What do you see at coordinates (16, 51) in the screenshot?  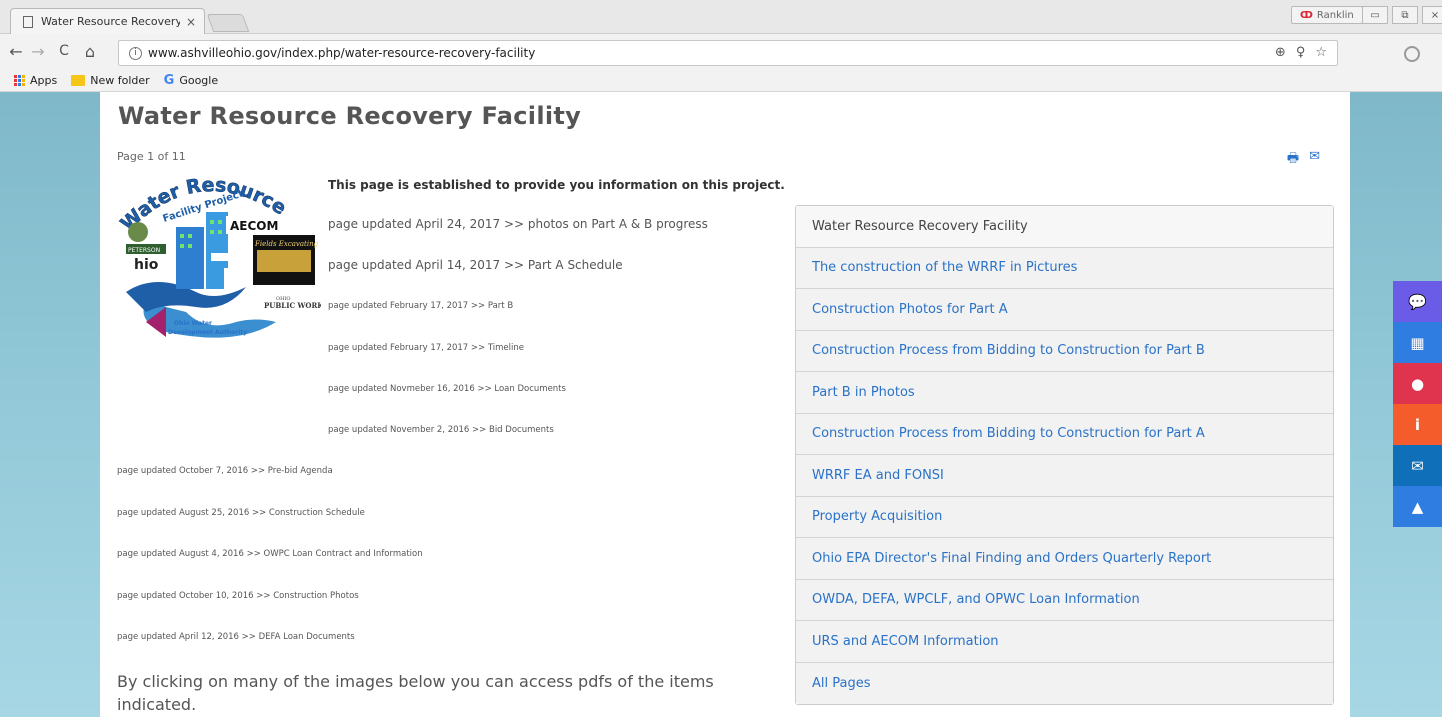 I see `back-button: ←` at bounding box center [16, 51].